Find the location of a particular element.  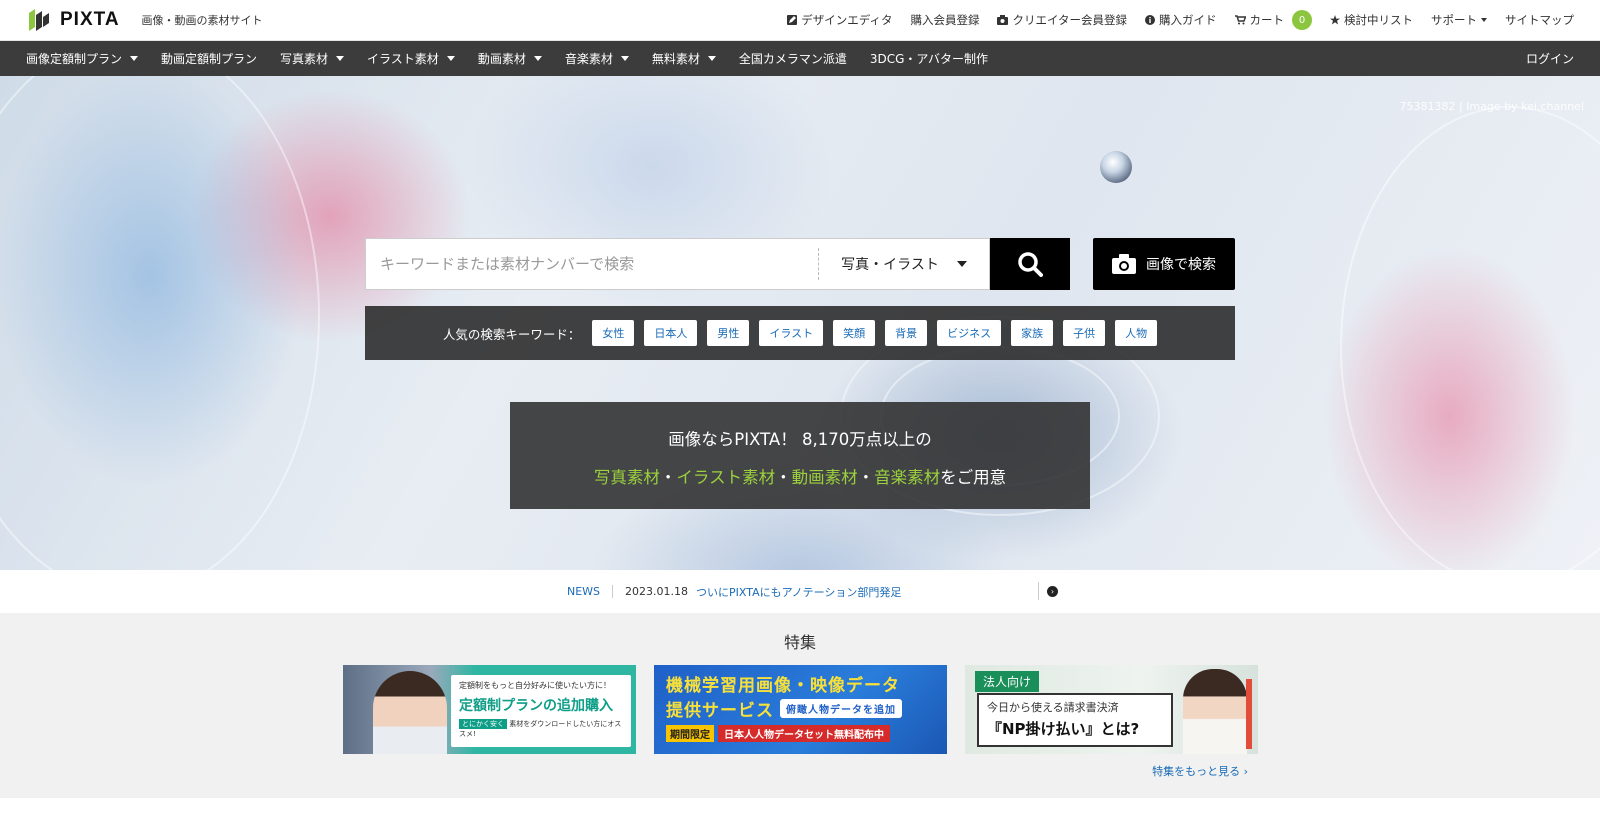

keyword-chip: イラスト is located at coordinates (791, 333).